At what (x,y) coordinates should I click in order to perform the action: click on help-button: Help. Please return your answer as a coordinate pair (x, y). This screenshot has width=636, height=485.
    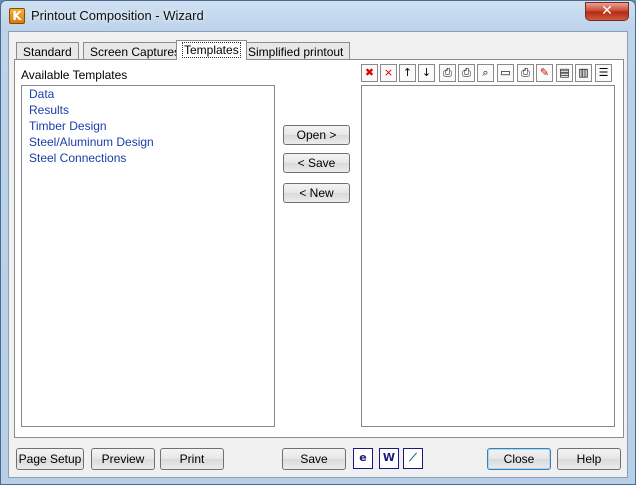
    Looking at the image, I should click on (589, 459).